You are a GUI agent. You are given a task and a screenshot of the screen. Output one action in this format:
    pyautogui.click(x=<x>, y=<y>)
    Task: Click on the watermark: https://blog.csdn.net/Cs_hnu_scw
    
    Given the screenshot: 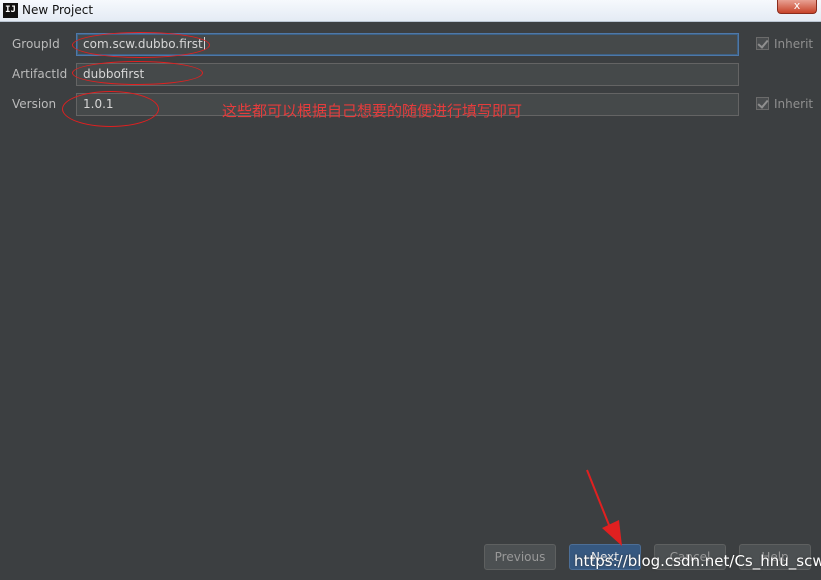 What is the action you would take?
    pyautogui.click(x=697, y=561)
    